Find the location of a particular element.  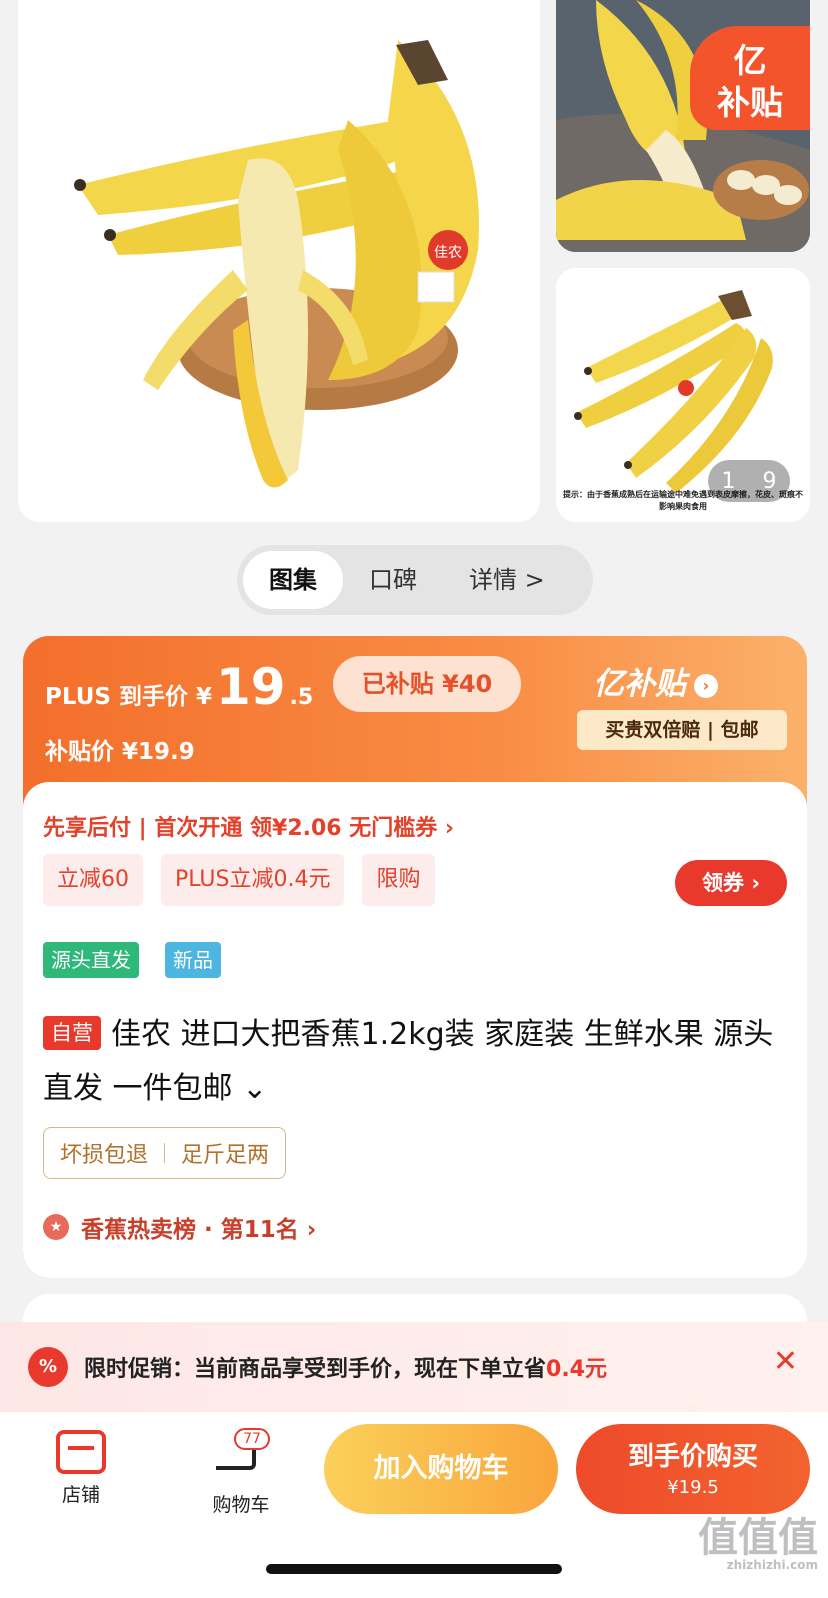

promotion-text: 限时促销：当前商品享受到手价，现在下单立省0.4元 is located at coordinates (345, 1367).